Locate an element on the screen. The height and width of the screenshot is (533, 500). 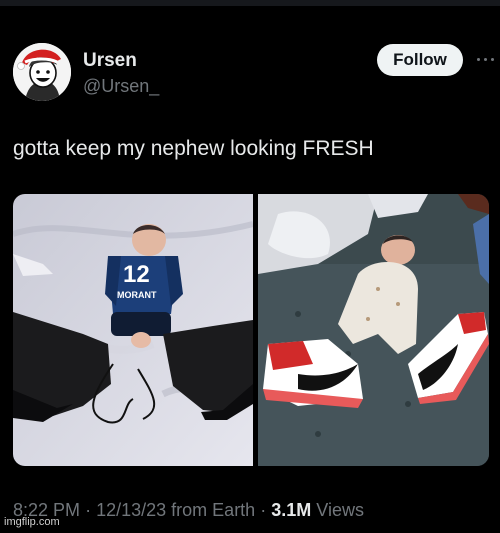
tweet-source: from Earth is located at coordinates (213, 510).